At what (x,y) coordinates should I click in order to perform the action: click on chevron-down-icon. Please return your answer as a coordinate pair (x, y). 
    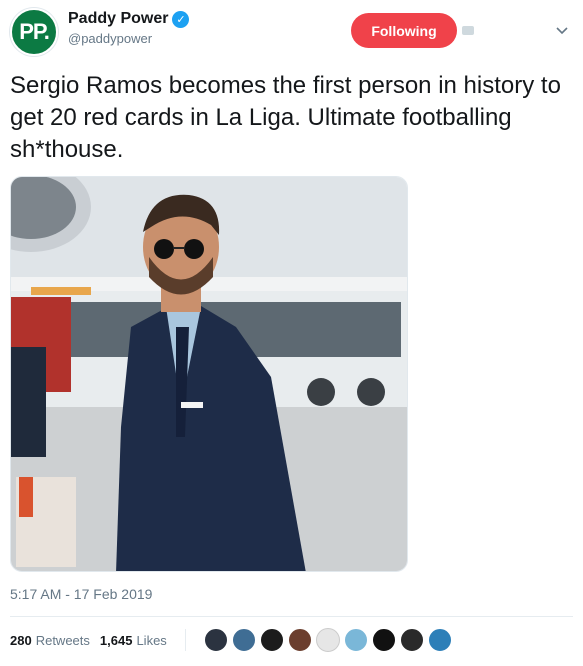
    Looking at the image, I should click on (562, 31).